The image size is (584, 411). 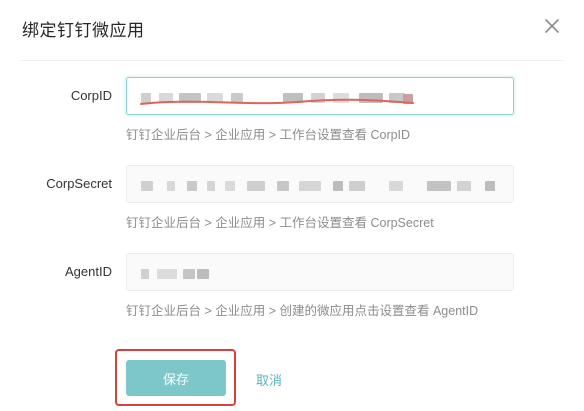 What do you see at coordinates (292, 60) in the screenshot?
I see `header-divider` at bounding box center [292, 60].